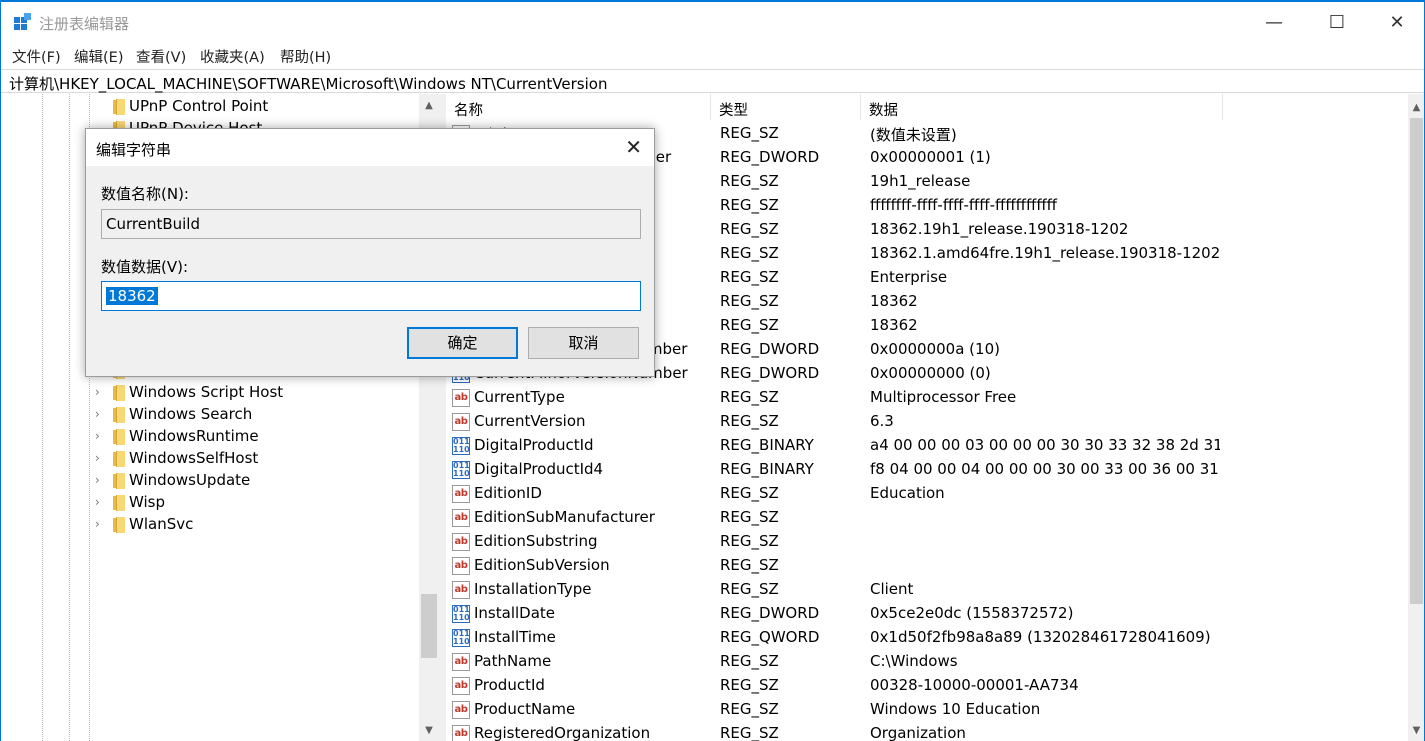 This screenshot has width=1425, height=741. I want to click on dialog-title-bar: 编辑字符串 ✕, so click(370, 147).